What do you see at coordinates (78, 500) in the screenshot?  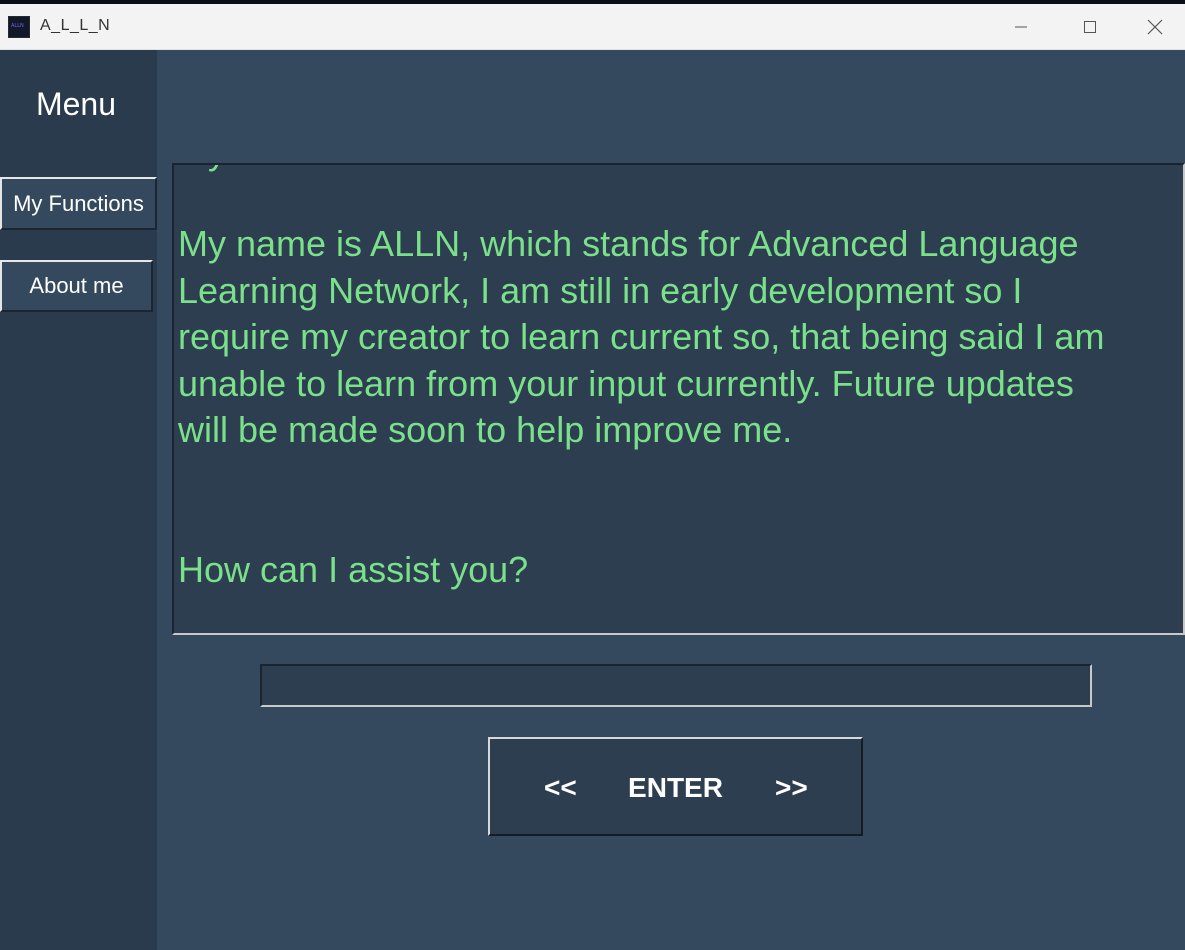 I see `sidebar-menu: Menu My Functions About me` at bounding box center [78, 500].